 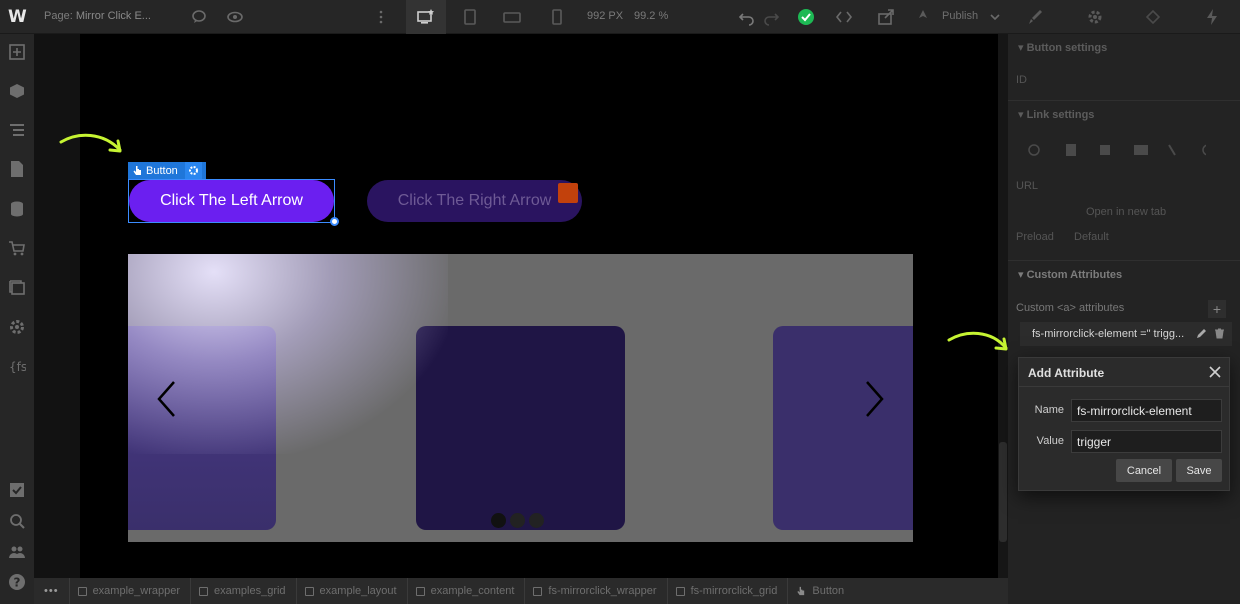 I want to click on selected-element-tag: Button, so click(x=167, y=170).